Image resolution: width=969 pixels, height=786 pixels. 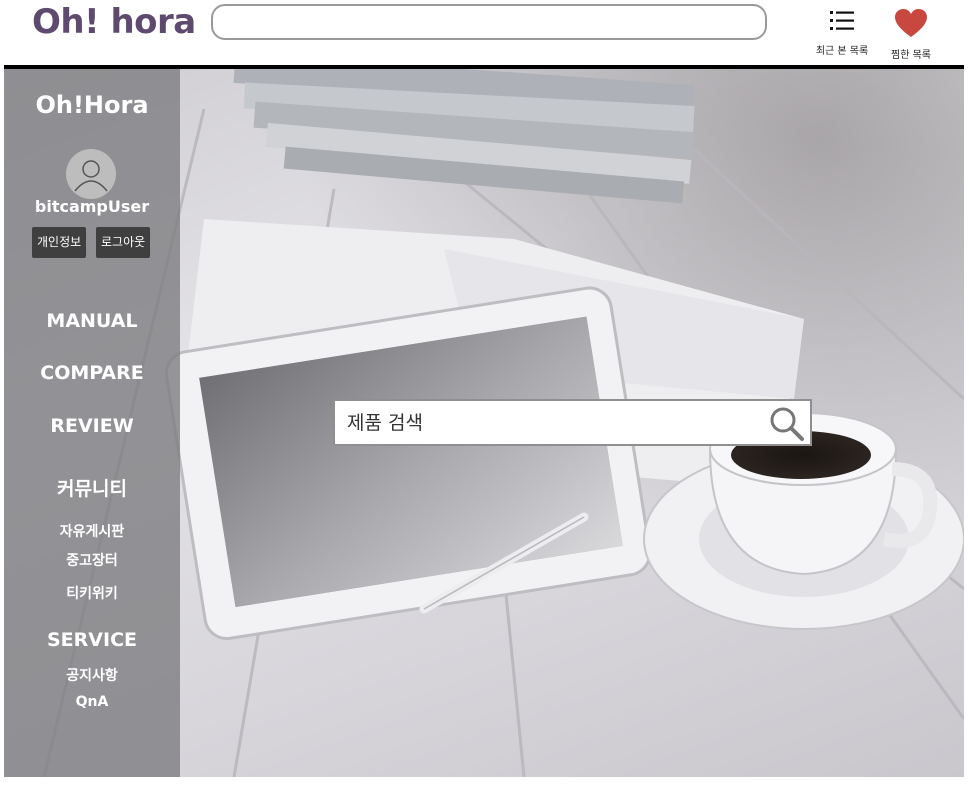 I want to click on menu-item-tikiwiki: 티키위키, so click(x=92, y=593).